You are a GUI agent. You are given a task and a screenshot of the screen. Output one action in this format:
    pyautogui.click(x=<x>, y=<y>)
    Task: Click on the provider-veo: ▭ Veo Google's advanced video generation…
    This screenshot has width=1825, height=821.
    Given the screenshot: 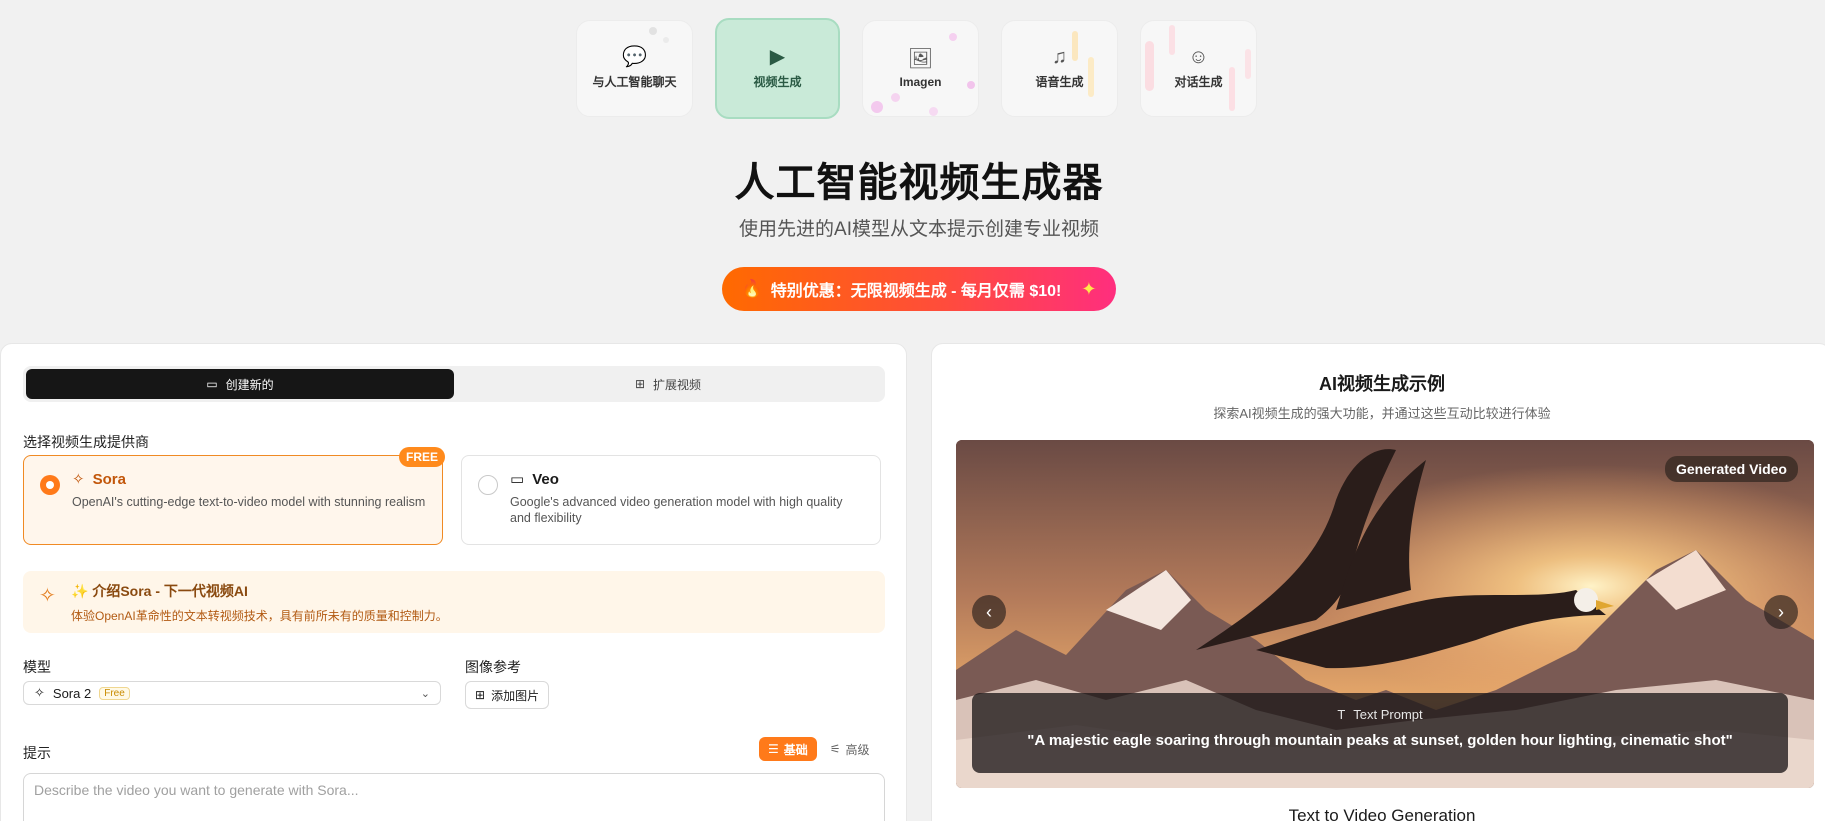 What is the action you would take?
    pyautogui.click(x=671, y=500)
    